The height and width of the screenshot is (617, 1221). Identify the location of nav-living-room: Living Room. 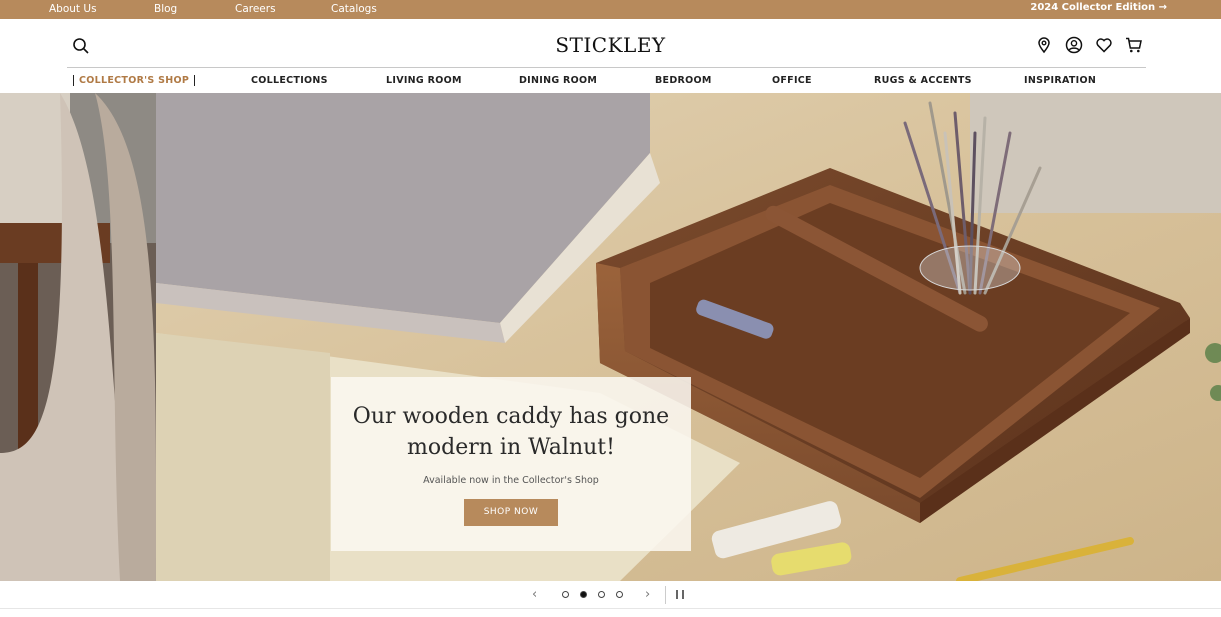
(424, 80).